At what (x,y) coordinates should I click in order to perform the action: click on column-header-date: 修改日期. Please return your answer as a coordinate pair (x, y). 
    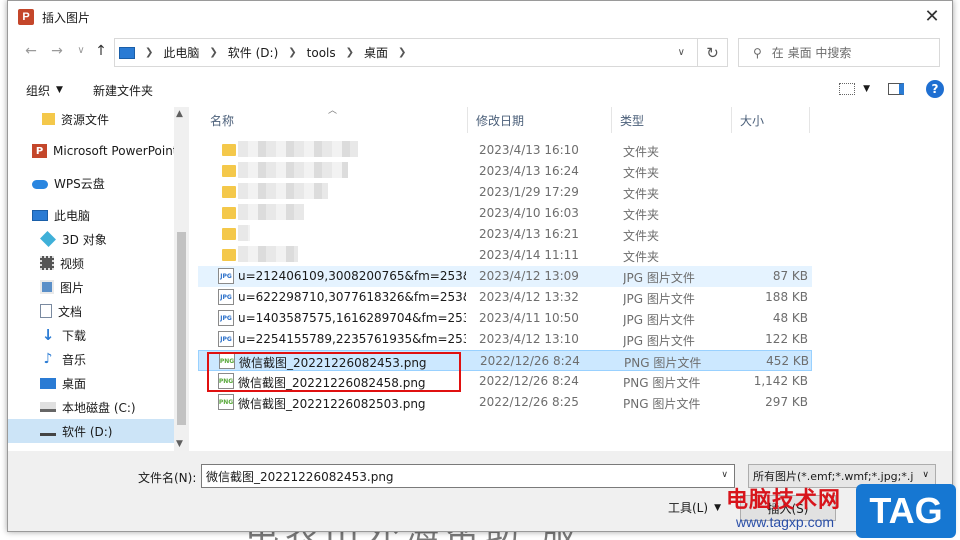
    Looking at the image, I should click on (540, 120).